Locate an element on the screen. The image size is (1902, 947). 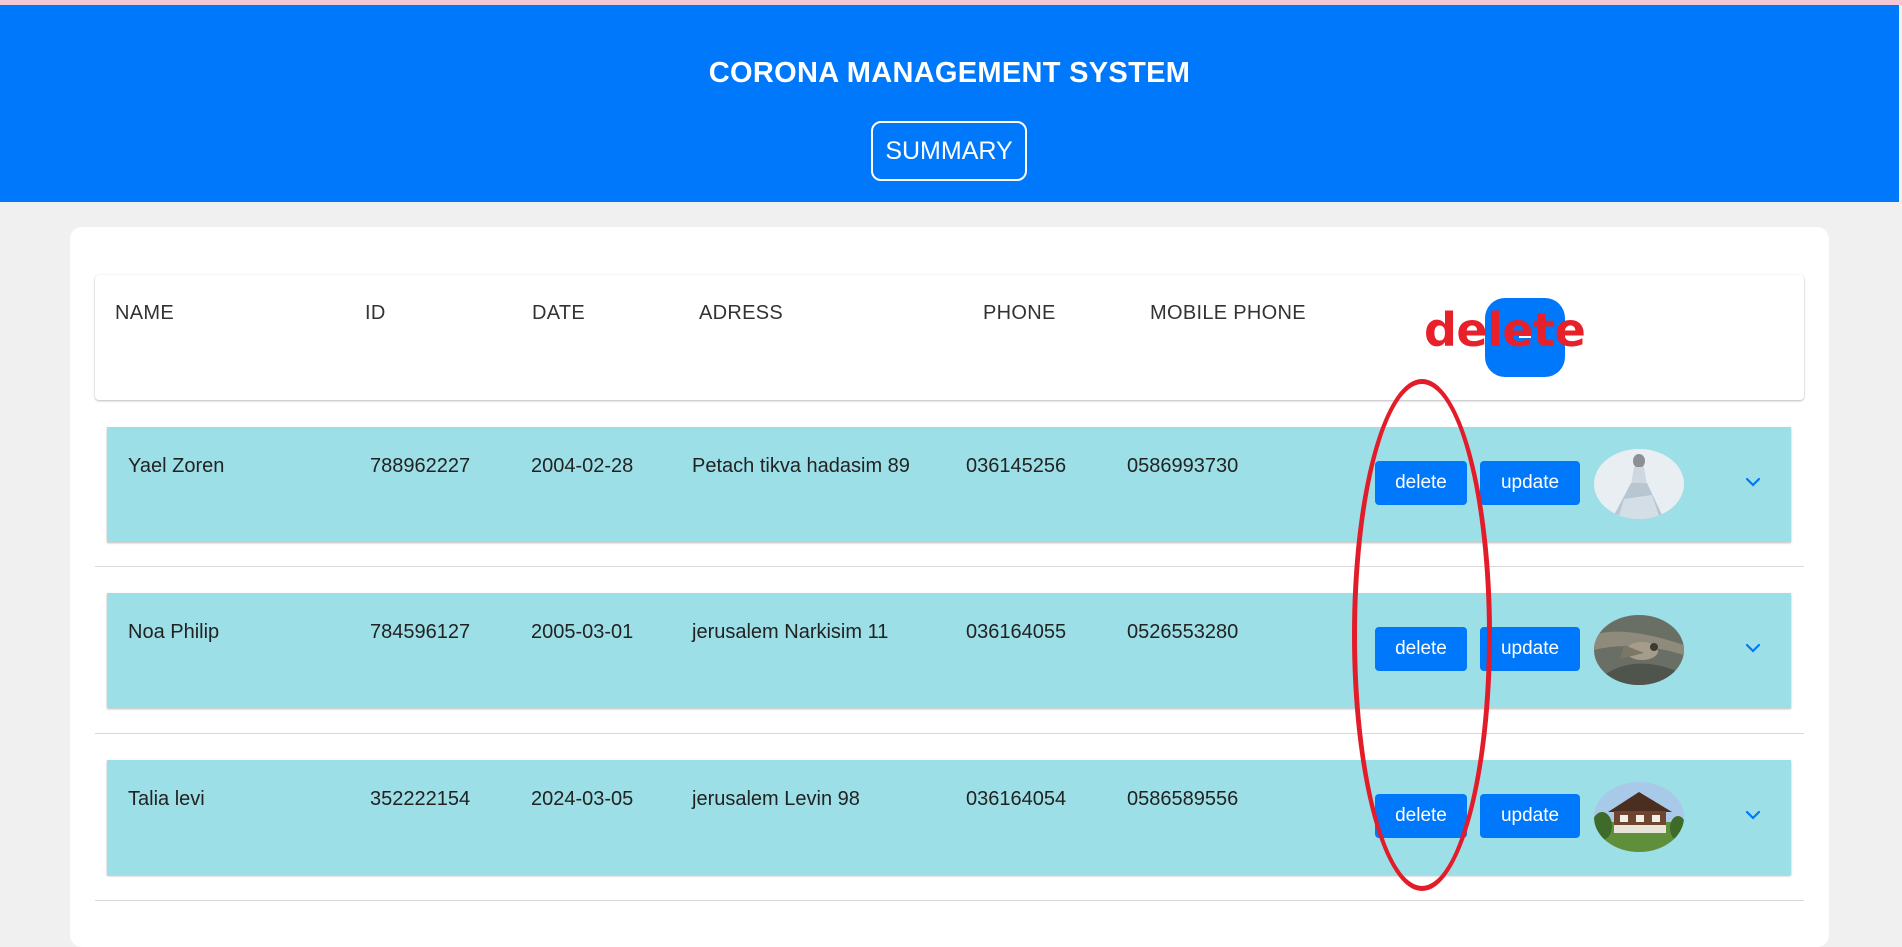
cell-name: Noa Philip is located at coordinates (174, 632).